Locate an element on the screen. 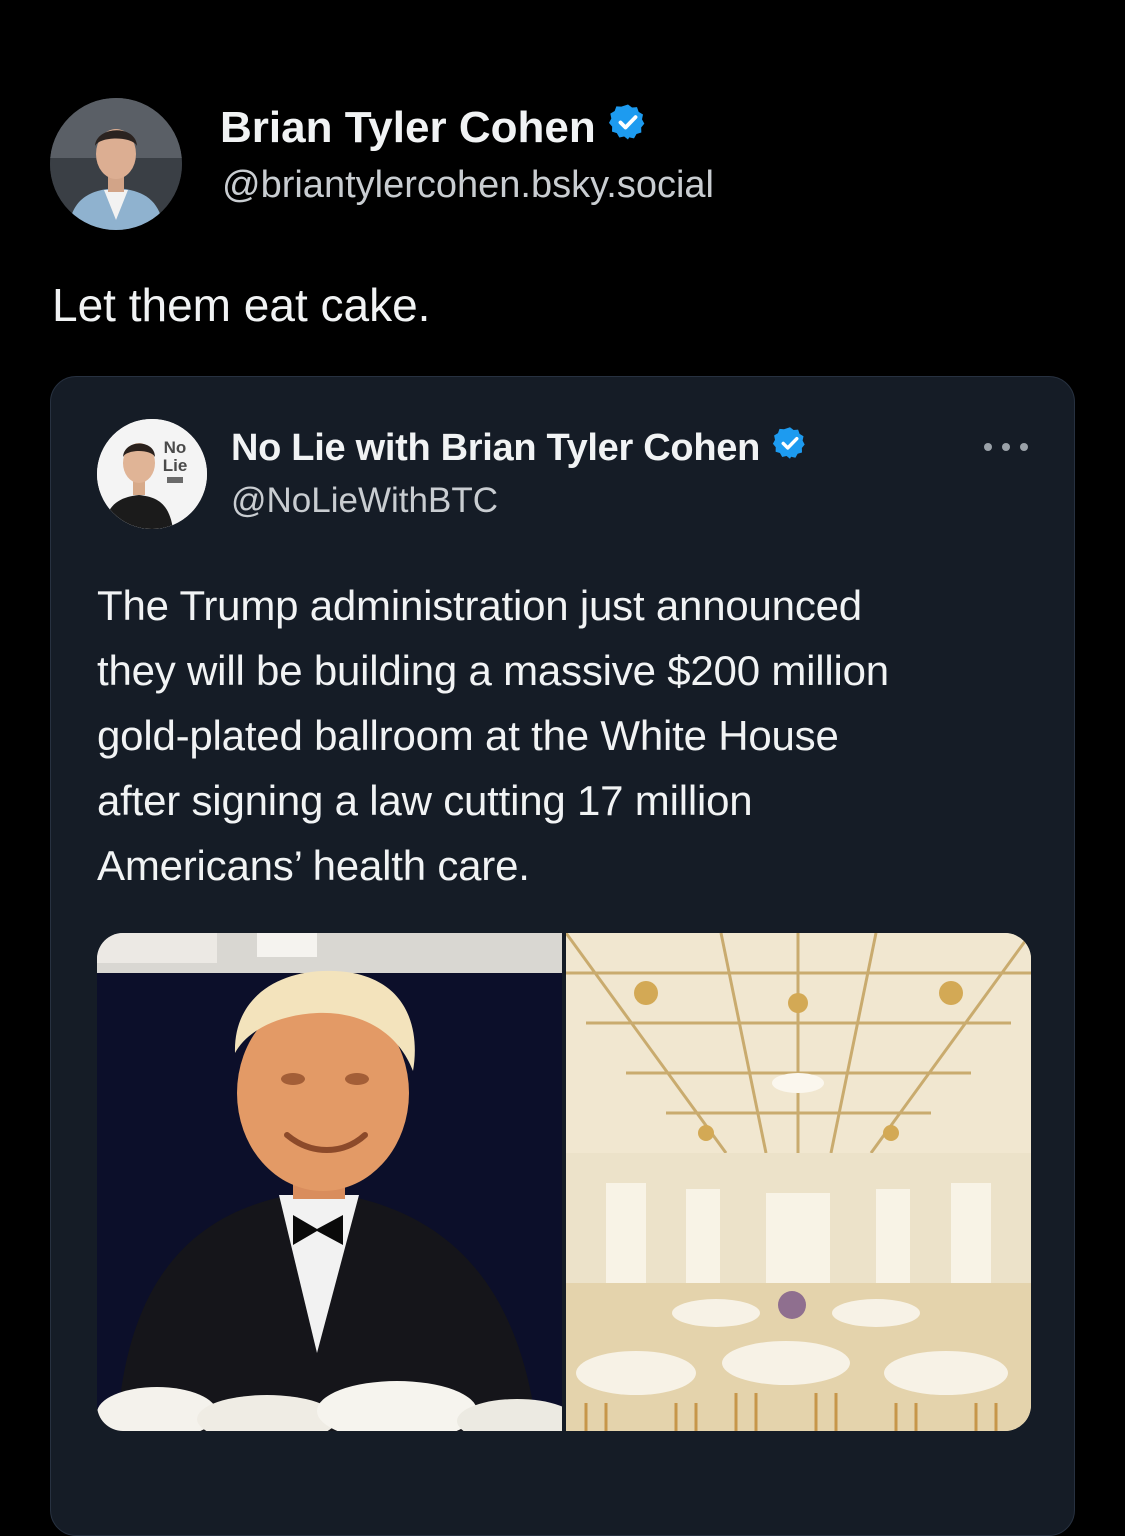 The width and height of the screenshot is (1125, 1536). quoted-author-avatar: No Lie is located at coordinates (152, 474).